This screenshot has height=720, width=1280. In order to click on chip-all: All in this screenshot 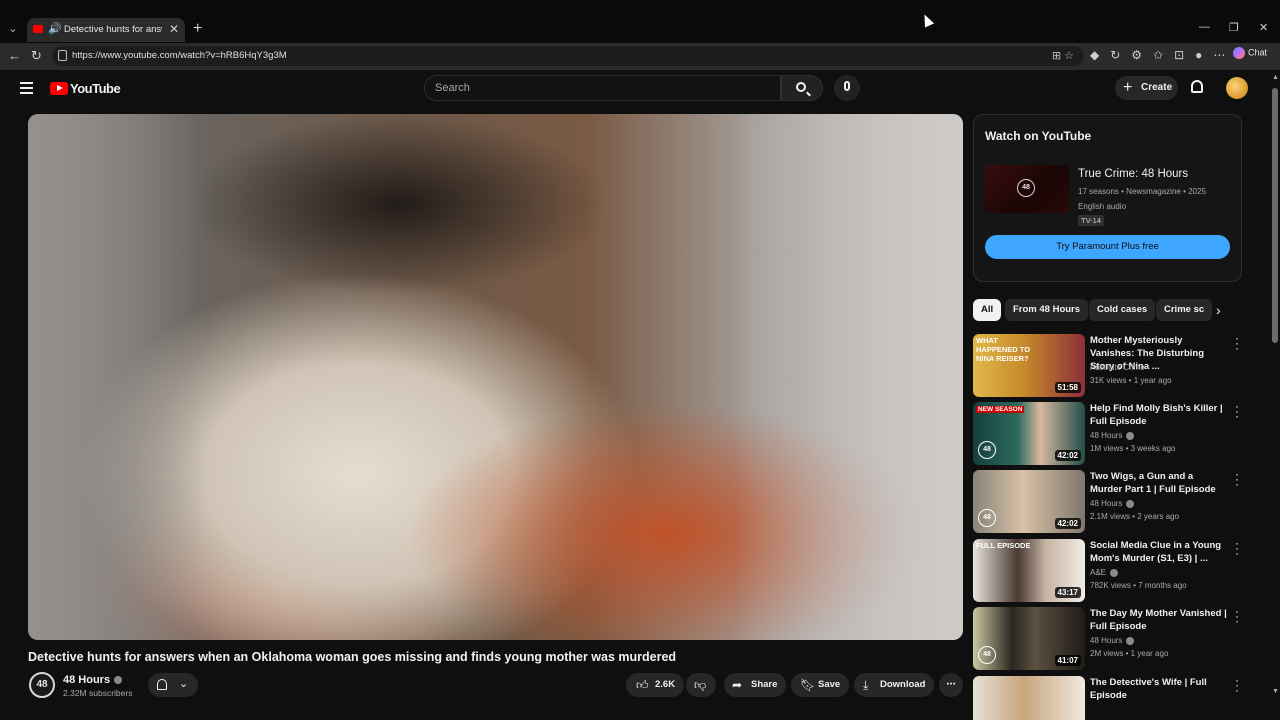, I will do `click(987, 310)`.